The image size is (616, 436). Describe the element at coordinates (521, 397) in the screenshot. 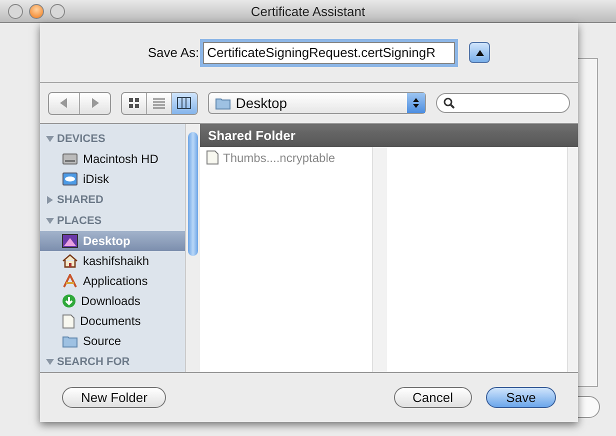

I see `dialog-button: Save` at that location.